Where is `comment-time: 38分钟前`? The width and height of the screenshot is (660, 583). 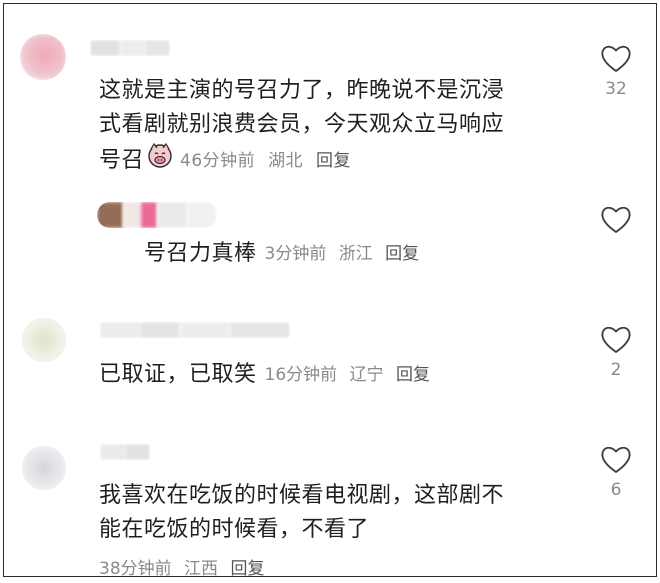 comment-time: 38分钟前 is located at coordinates (135, 568).